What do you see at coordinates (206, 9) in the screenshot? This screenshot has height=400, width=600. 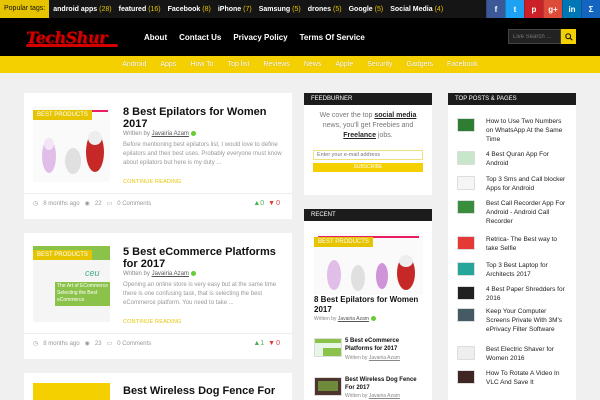 I see `tag-count: (8)` at bounding box center [206, 9].